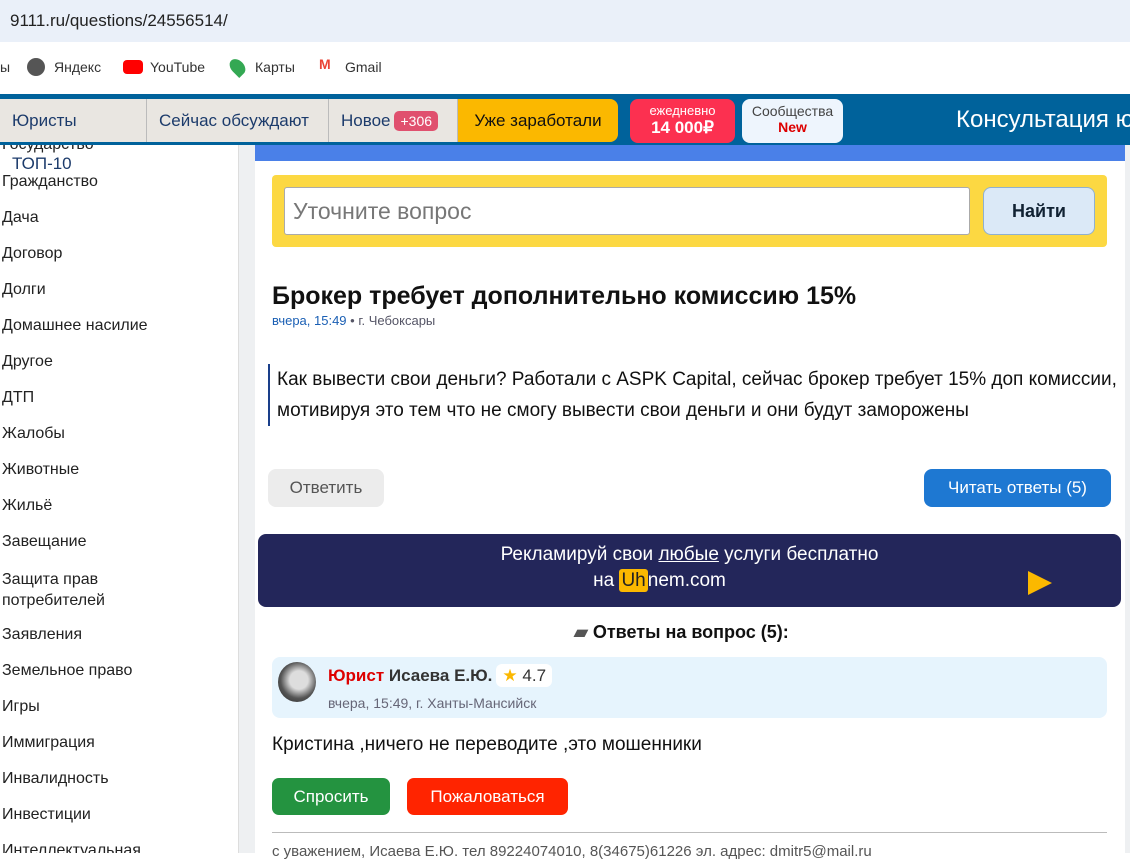  I want to click on answers-heading: ▰ Ответы на вопрос (5):, so click(681, 632).